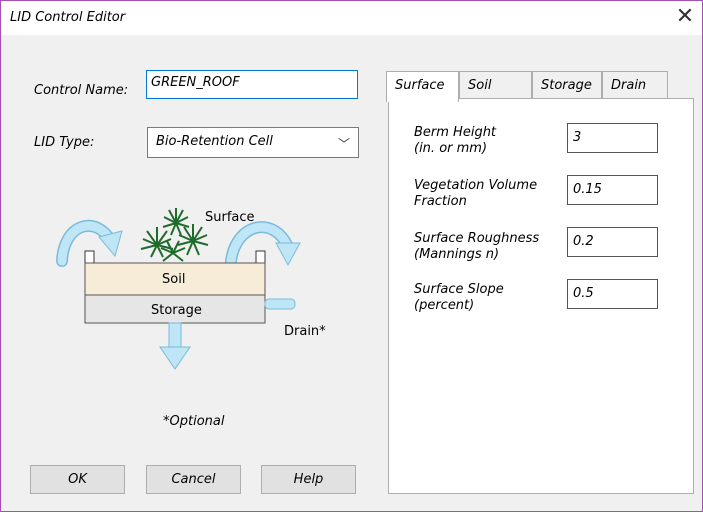  Describe the element at coordinates (459, 297) in the screenshot. I see `surface-slope-label: Surface Slope (percent)` at that location.